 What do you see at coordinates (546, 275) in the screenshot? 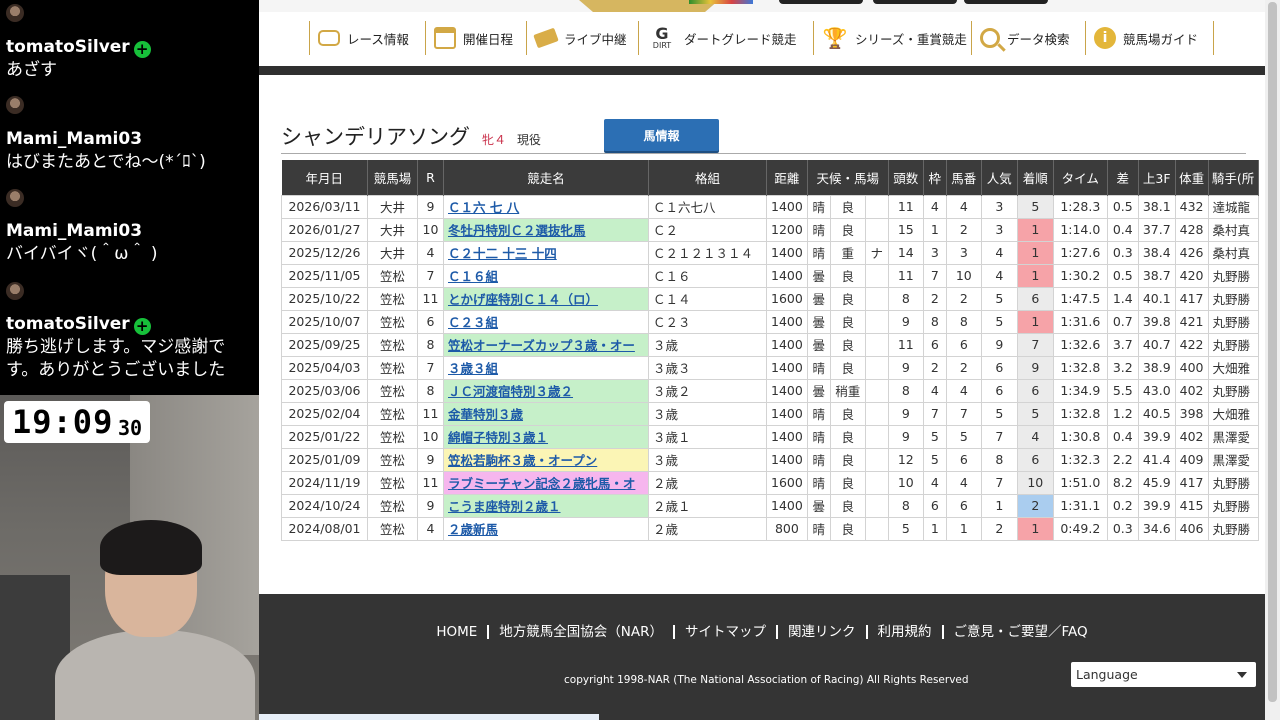
I see `cell-race-name: Ｃ１６組` at bounding box center [546, 275].